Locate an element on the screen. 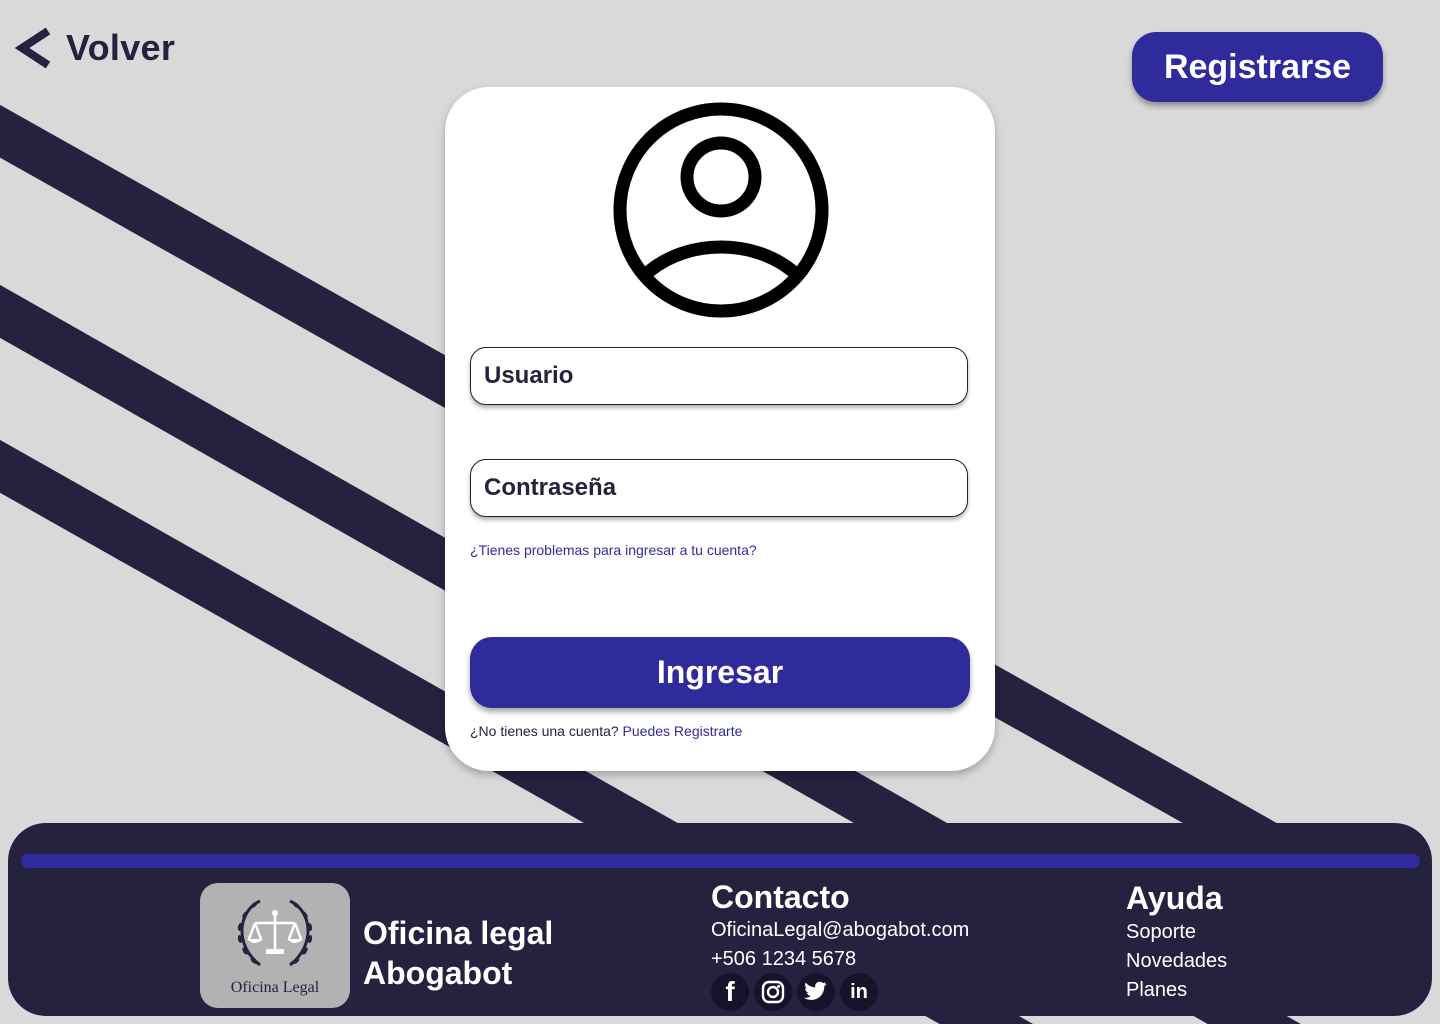 The image size is (1440, 1024). instagram-icon is located at coordinates (773, 992).